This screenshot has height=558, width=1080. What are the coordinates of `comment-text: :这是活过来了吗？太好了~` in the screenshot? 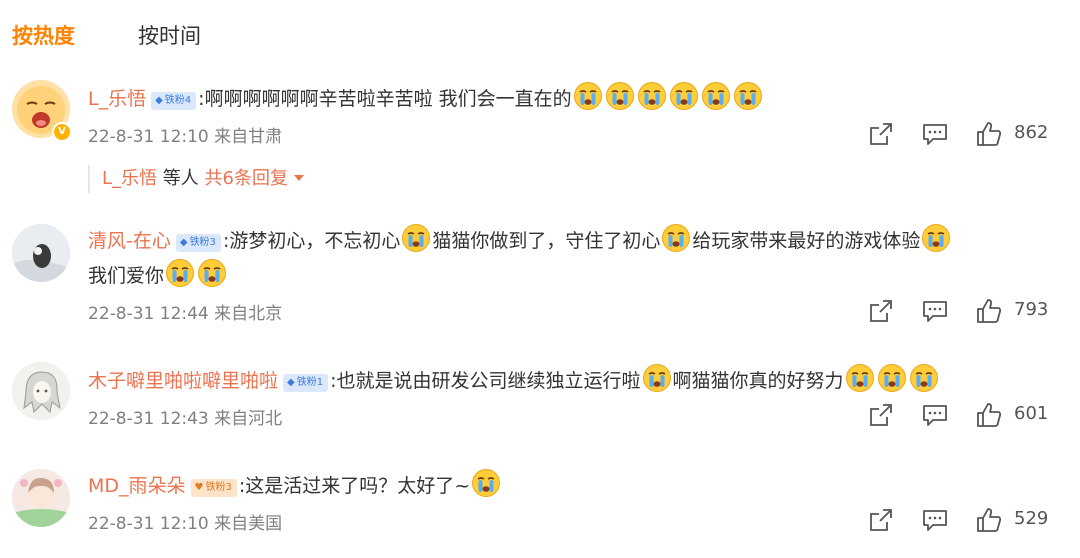 It's located at (354, 486).